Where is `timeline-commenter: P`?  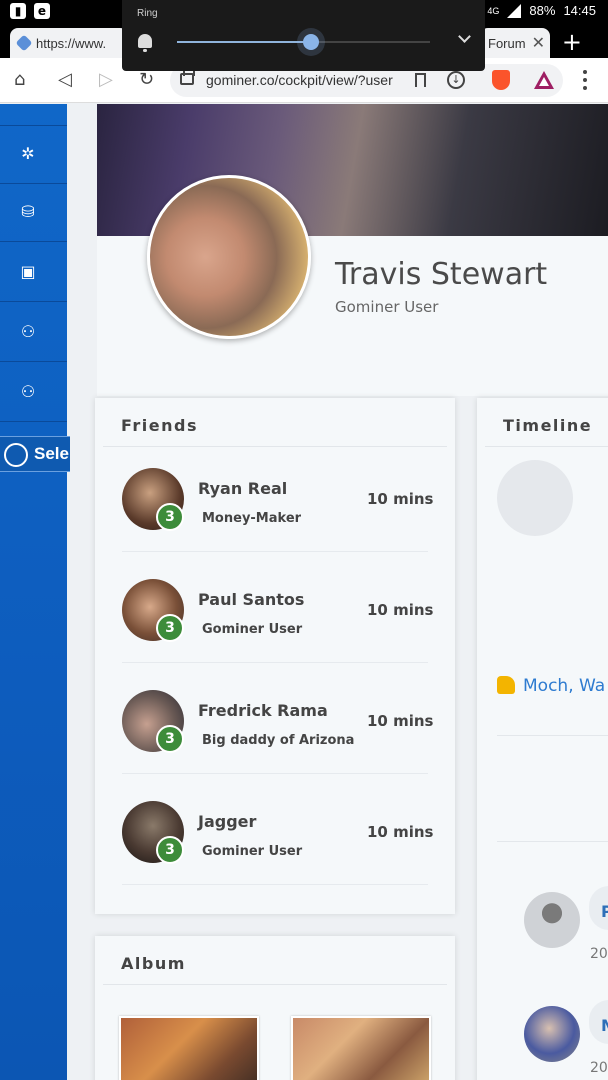 timeline-commenter: P is located at coordinates (604, 911).